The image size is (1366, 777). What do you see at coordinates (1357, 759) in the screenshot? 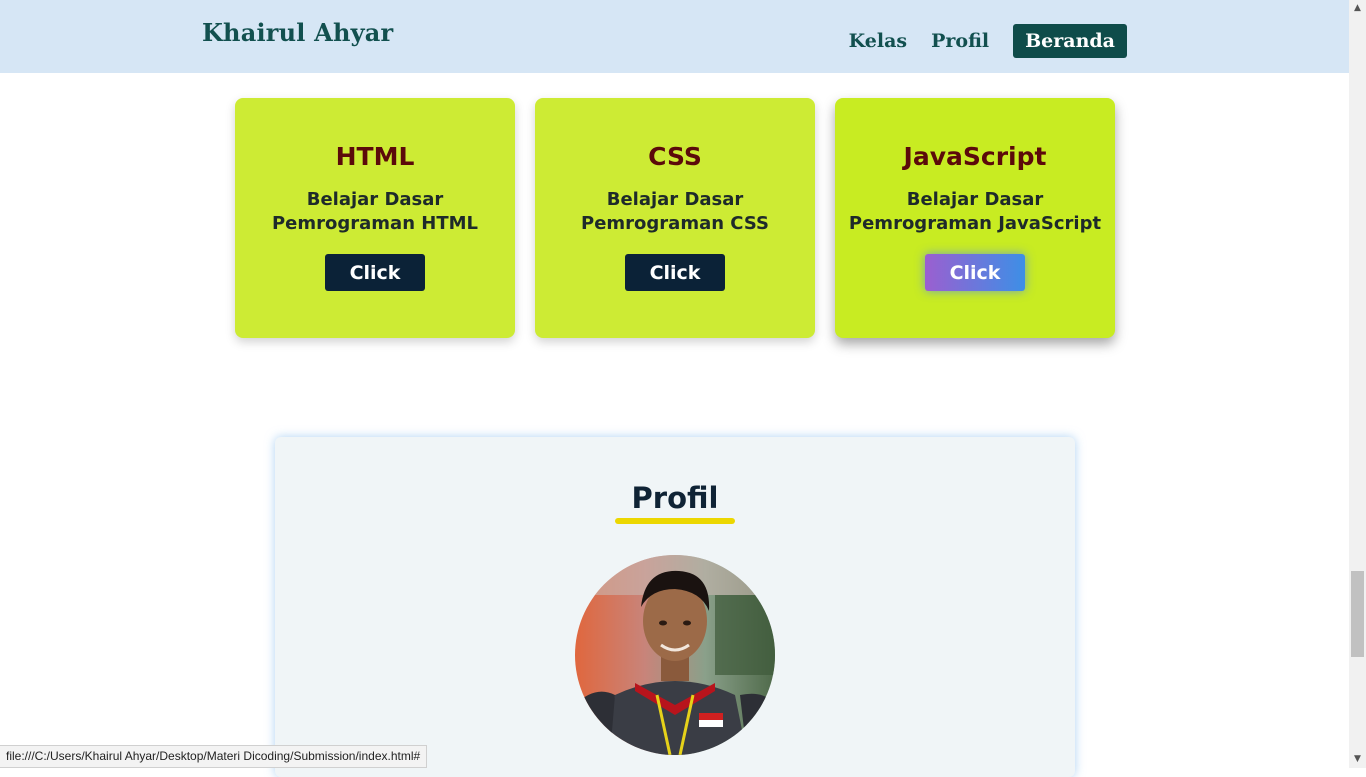
I see `scroll-down-icon: ▼` at bounding box center [1357, 759].